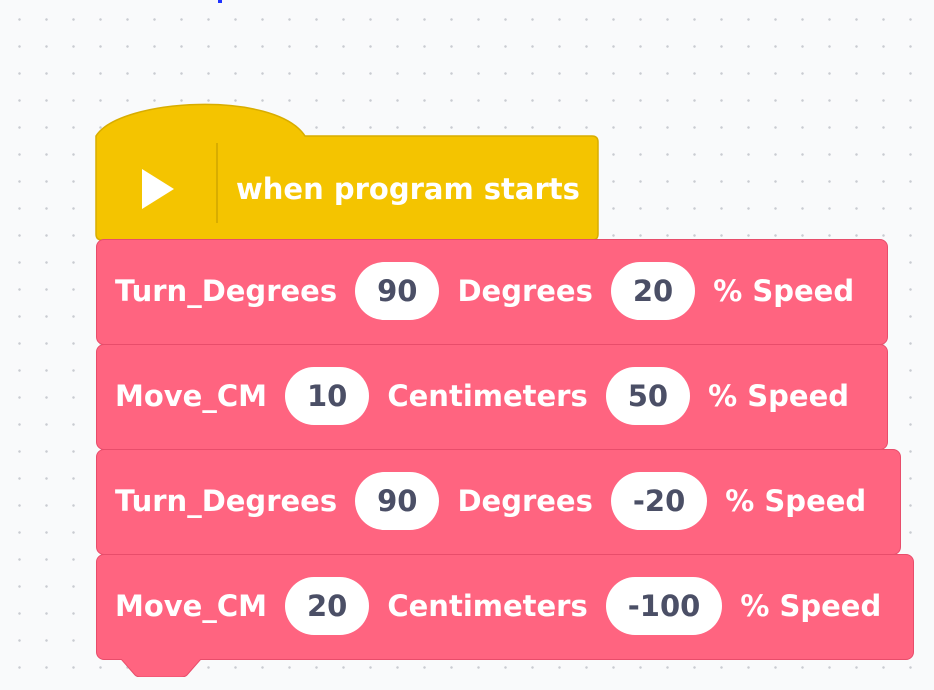 This screenshot has width=934, height=690. I want to click on speed-input: 50, so click(648, 396).